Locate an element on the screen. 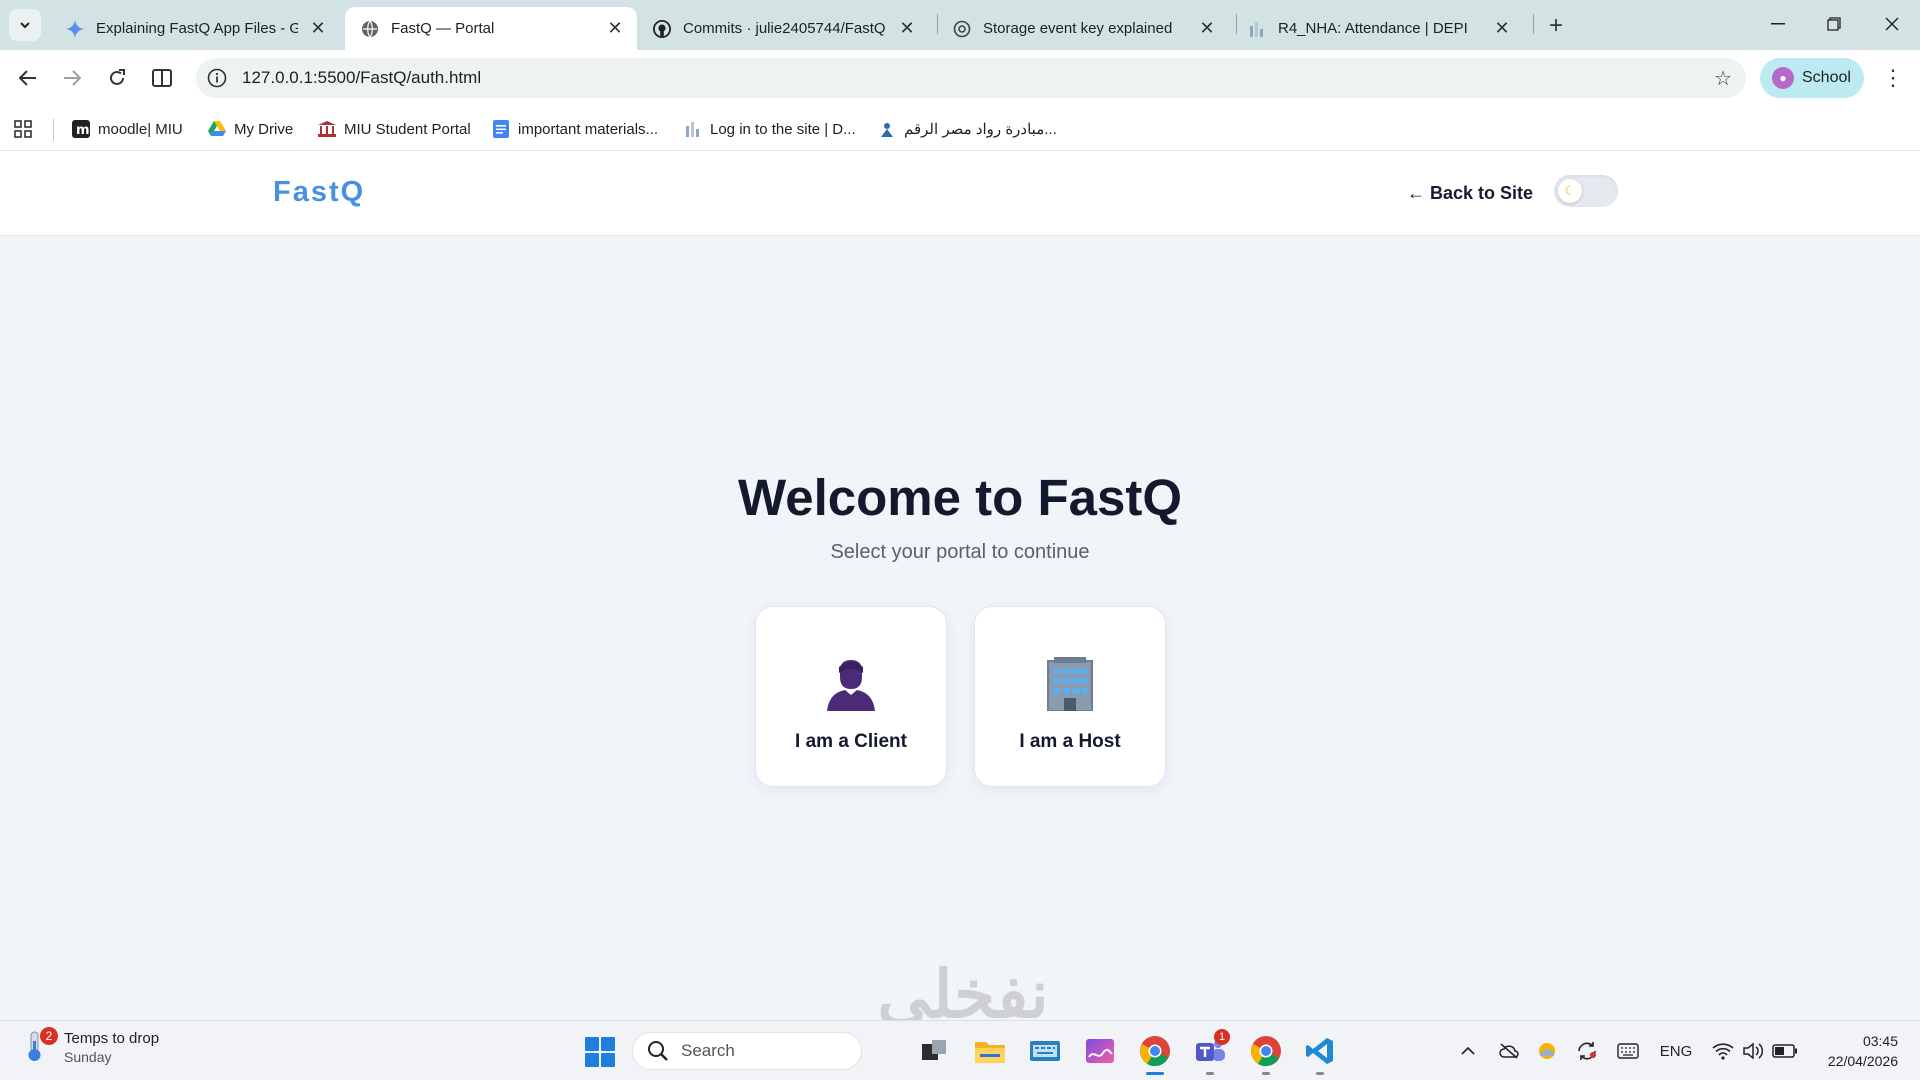 The width and height of the screenshot is (1920, 1080). network-status is located at coordinates (1723, 1051).